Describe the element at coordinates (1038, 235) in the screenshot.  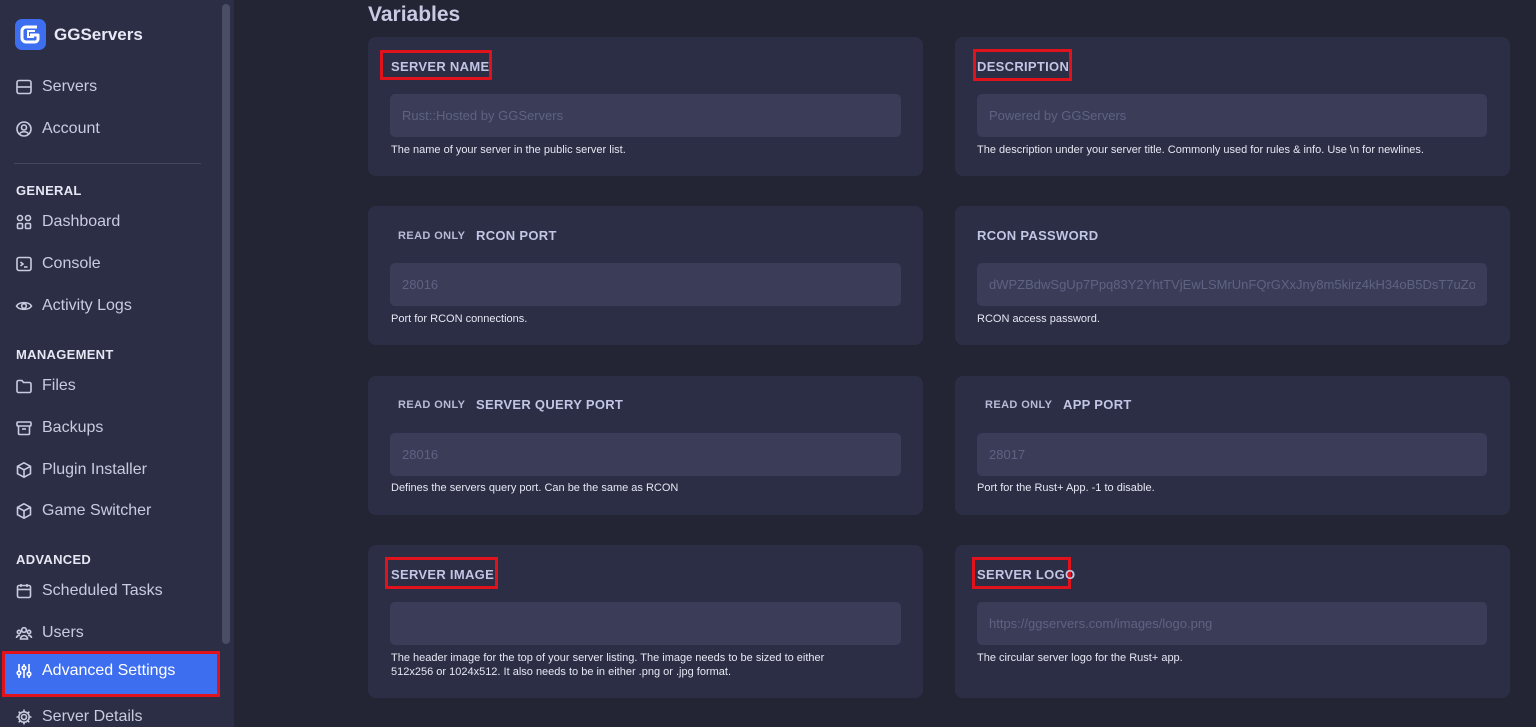
I see `variable-label: RCON PASSWORD` at that location.